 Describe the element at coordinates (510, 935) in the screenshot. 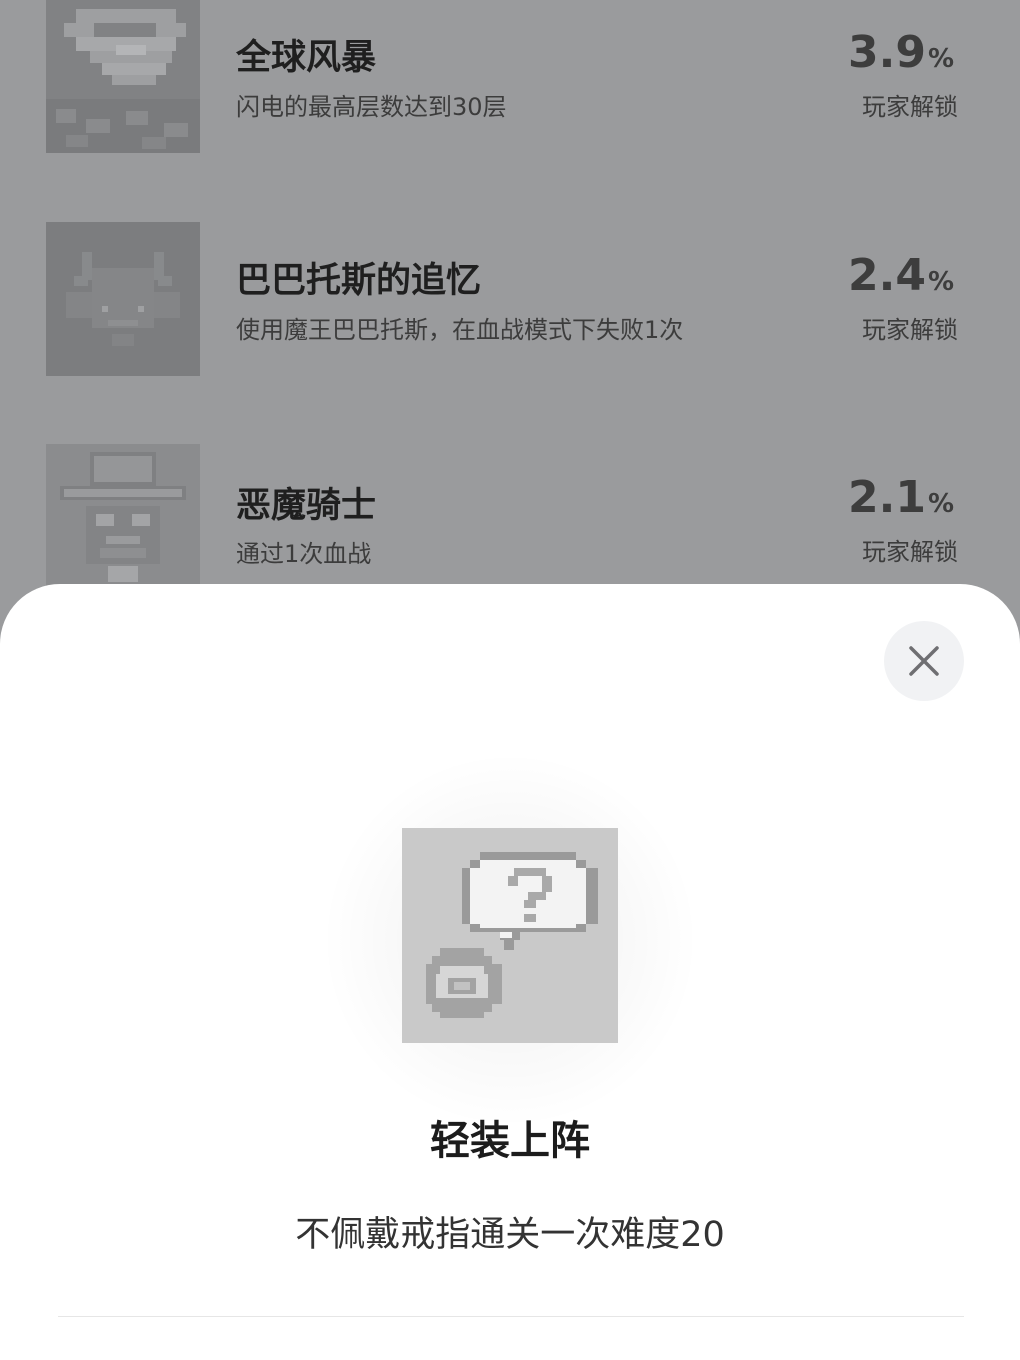

I see `ring-question-icon` at that location.